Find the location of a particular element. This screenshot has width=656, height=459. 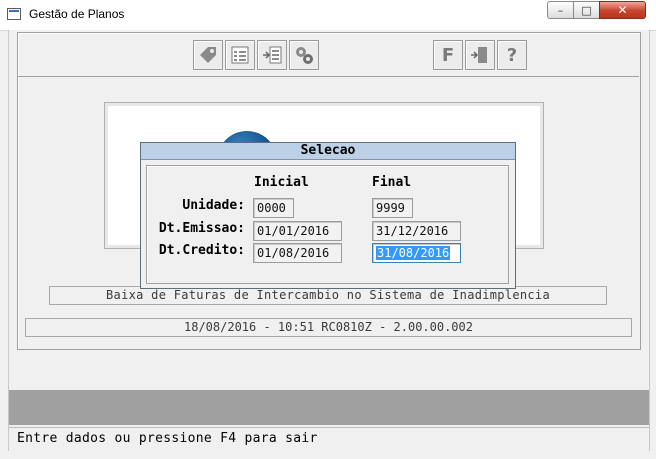

selected-text: 31/08/2016 is located at coordinates (413, 253).